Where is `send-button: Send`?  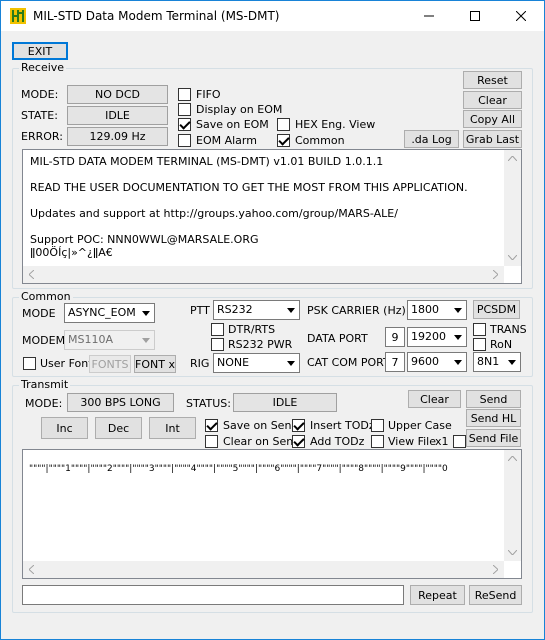
send-button: Send is located at coordinates (493, 399).